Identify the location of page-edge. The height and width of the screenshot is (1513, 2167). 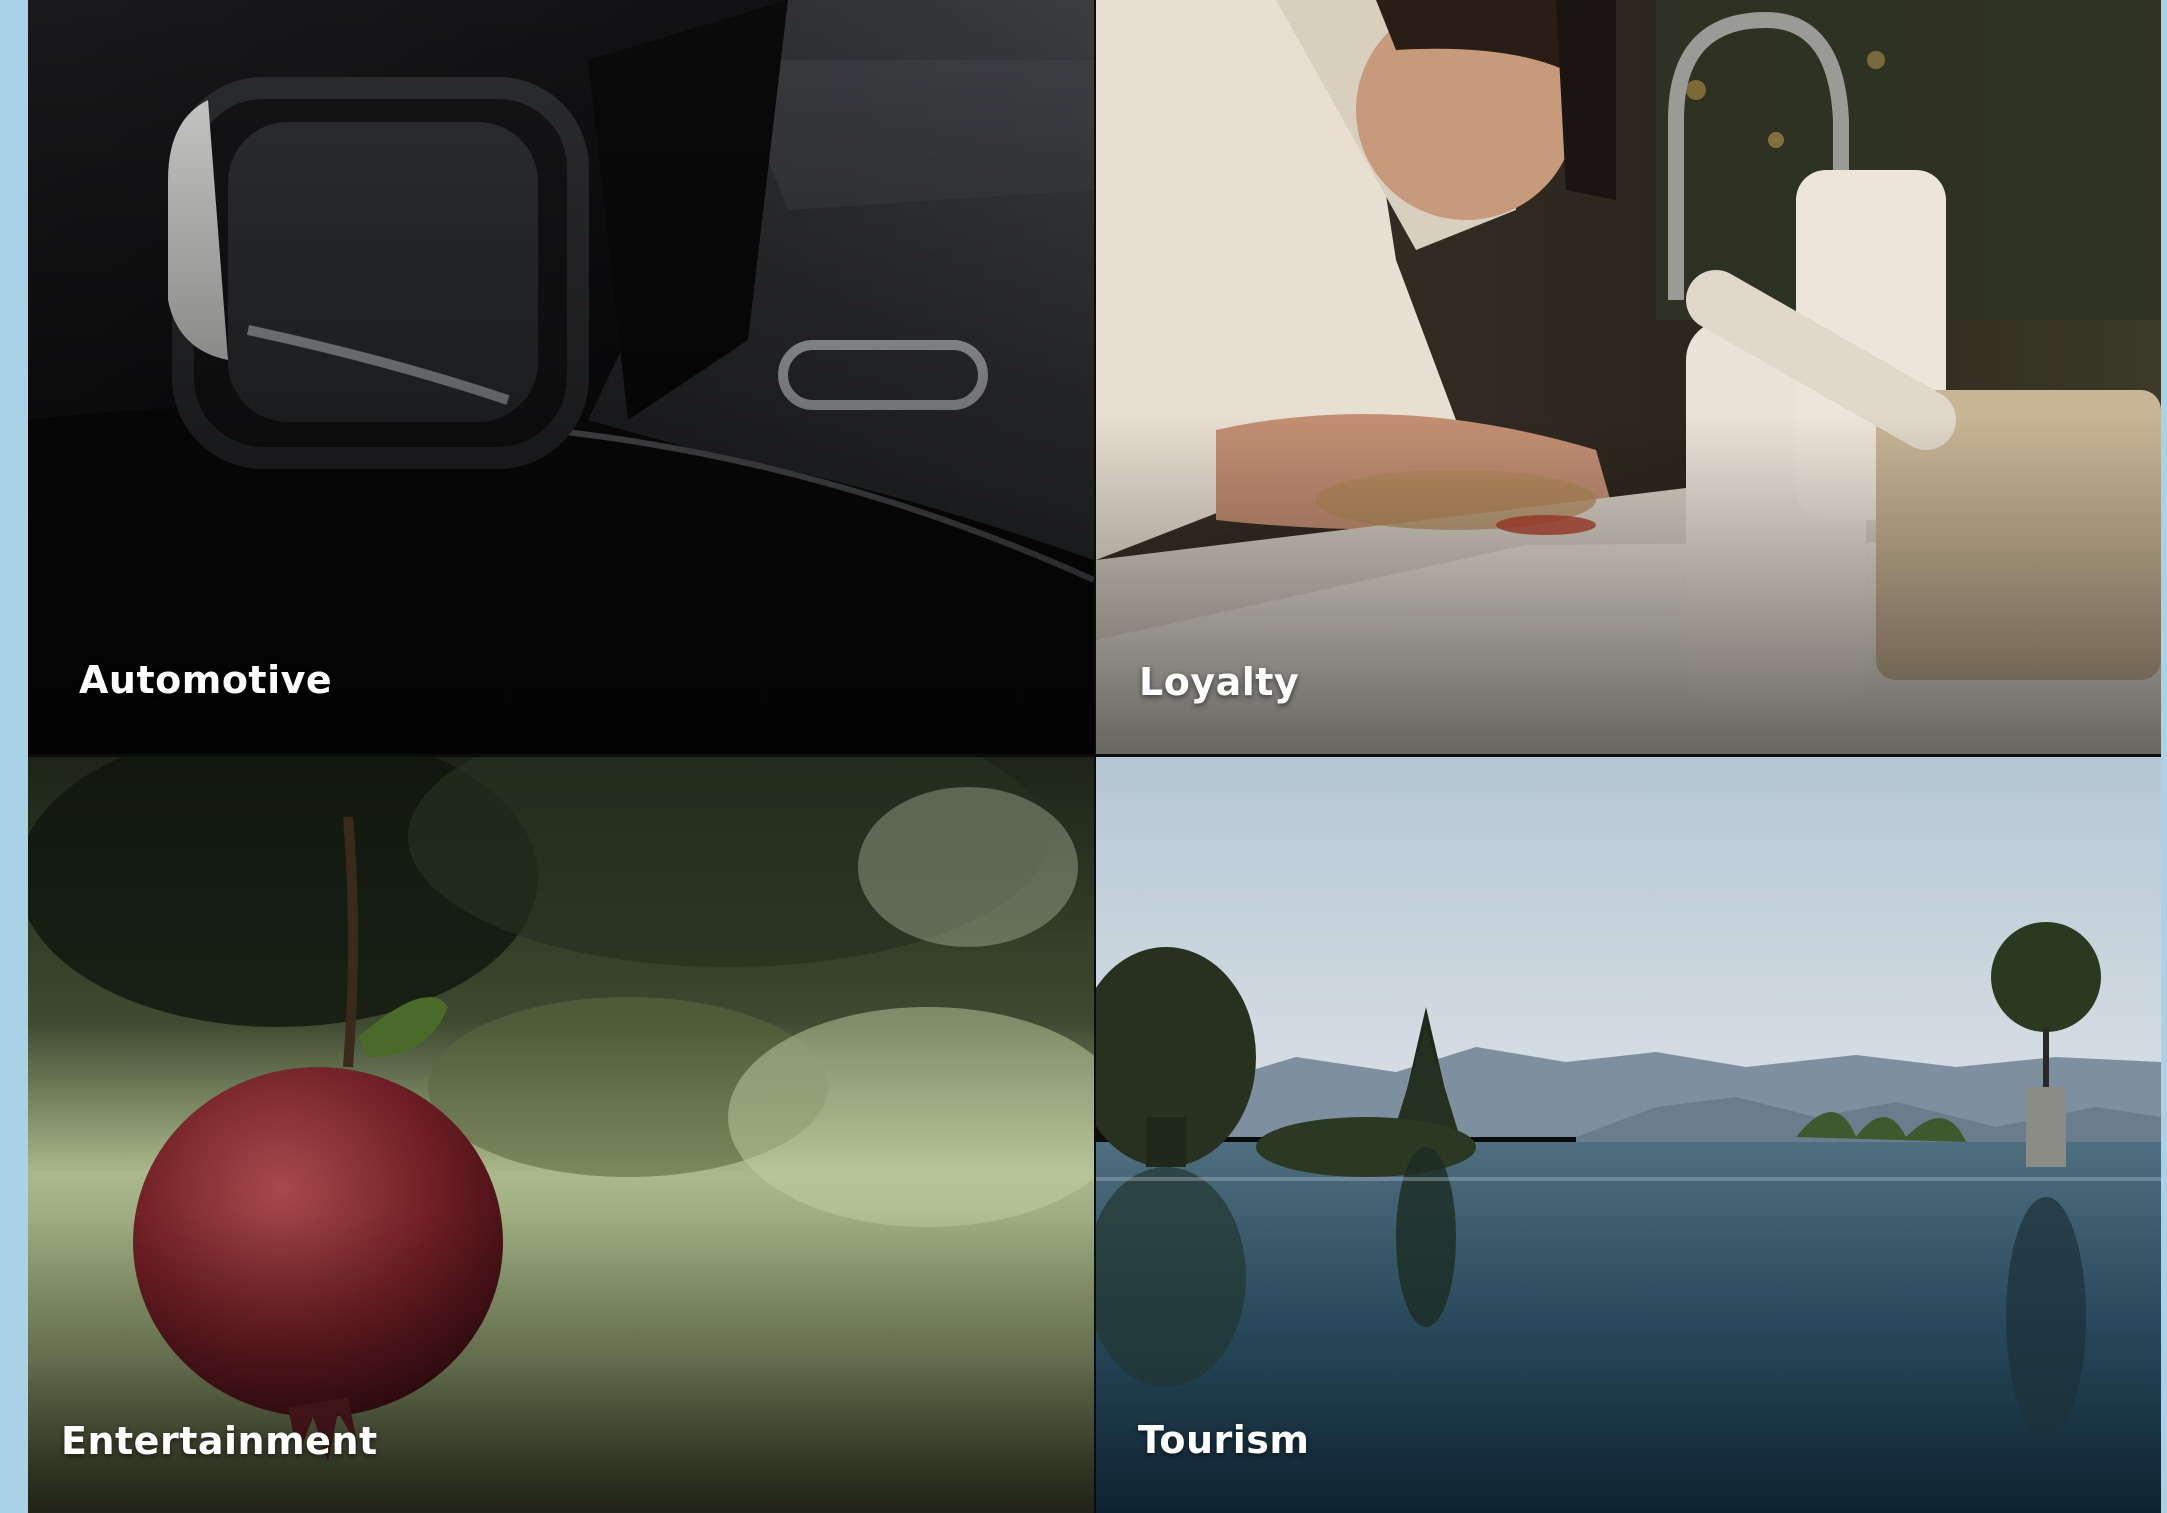
(2164, 756).